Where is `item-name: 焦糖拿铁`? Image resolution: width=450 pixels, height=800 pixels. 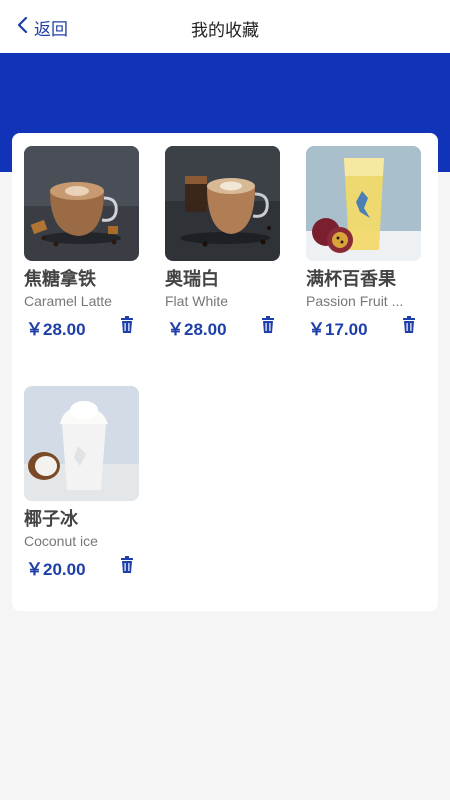 item-name: 焦糖拿铁 is located at coordinates (60, 279).